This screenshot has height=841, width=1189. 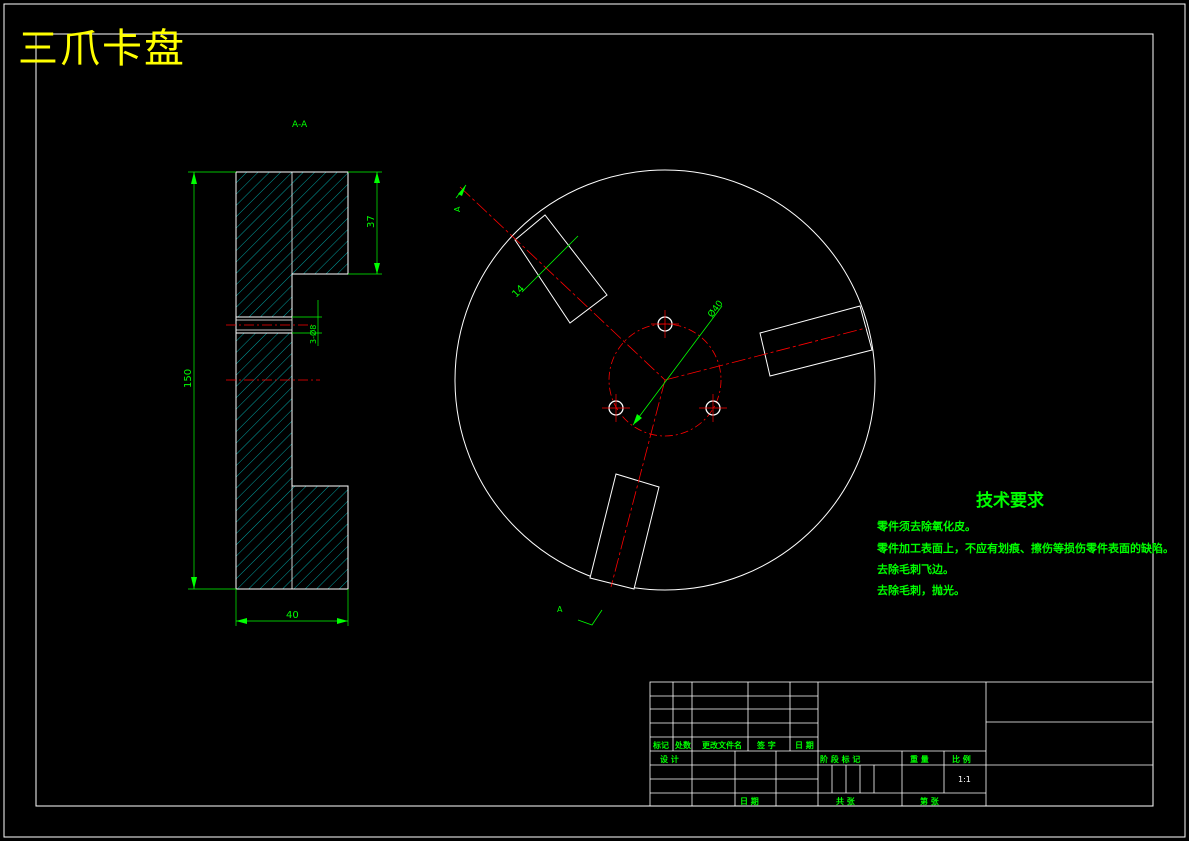 I want to click on tb-rev-count: 处数, so click(x=683, y=745).